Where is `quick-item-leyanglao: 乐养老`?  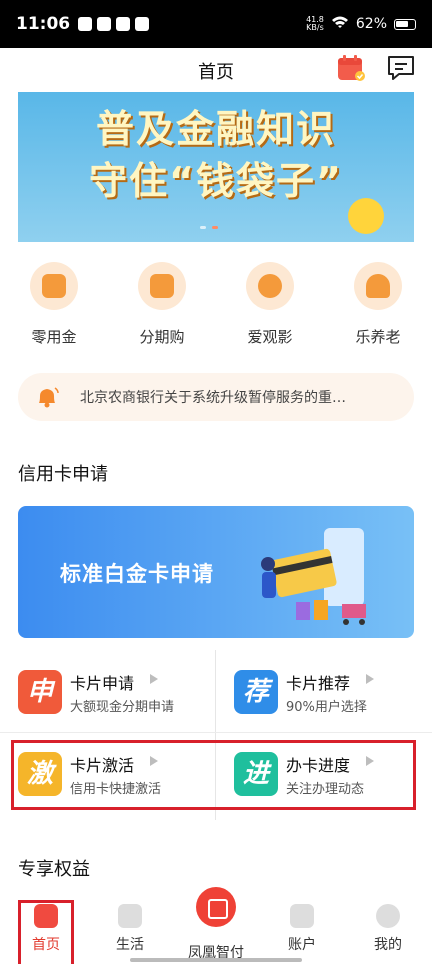 quick-item-leyanglao: 乐养老 is located at coordinates (378, 304).